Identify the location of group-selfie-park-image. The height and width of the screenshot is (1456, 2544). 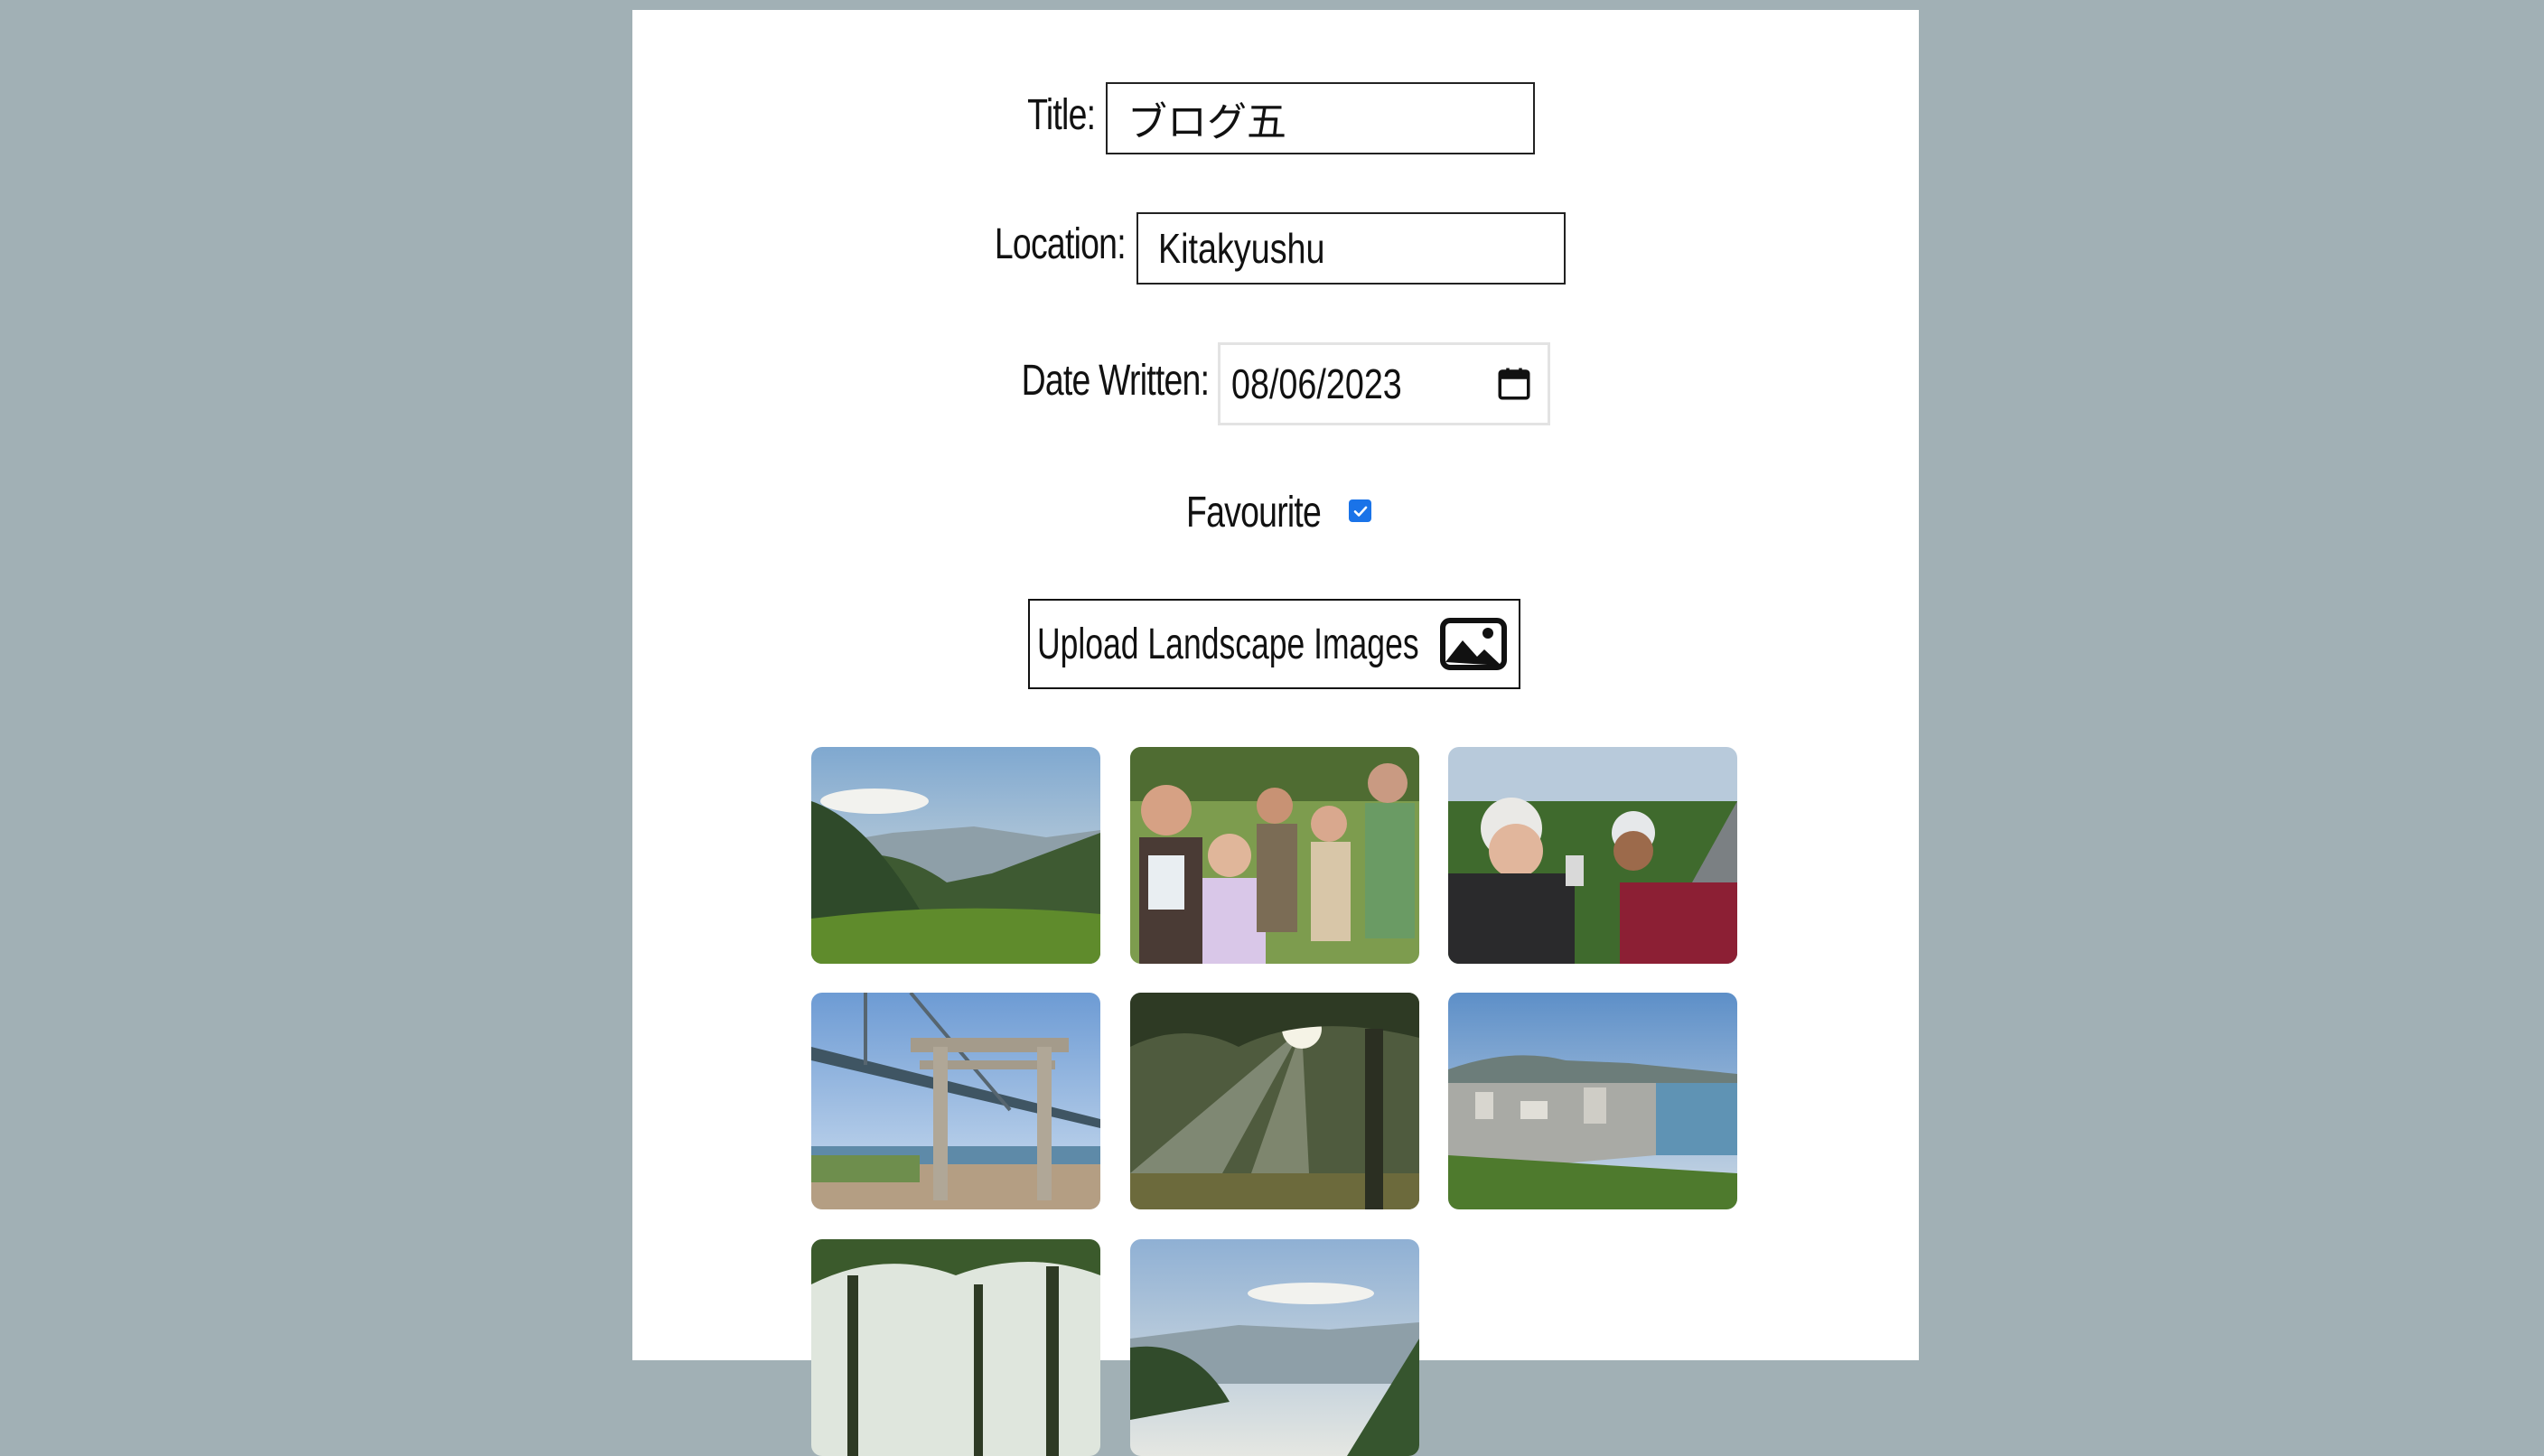
(1274, 855).